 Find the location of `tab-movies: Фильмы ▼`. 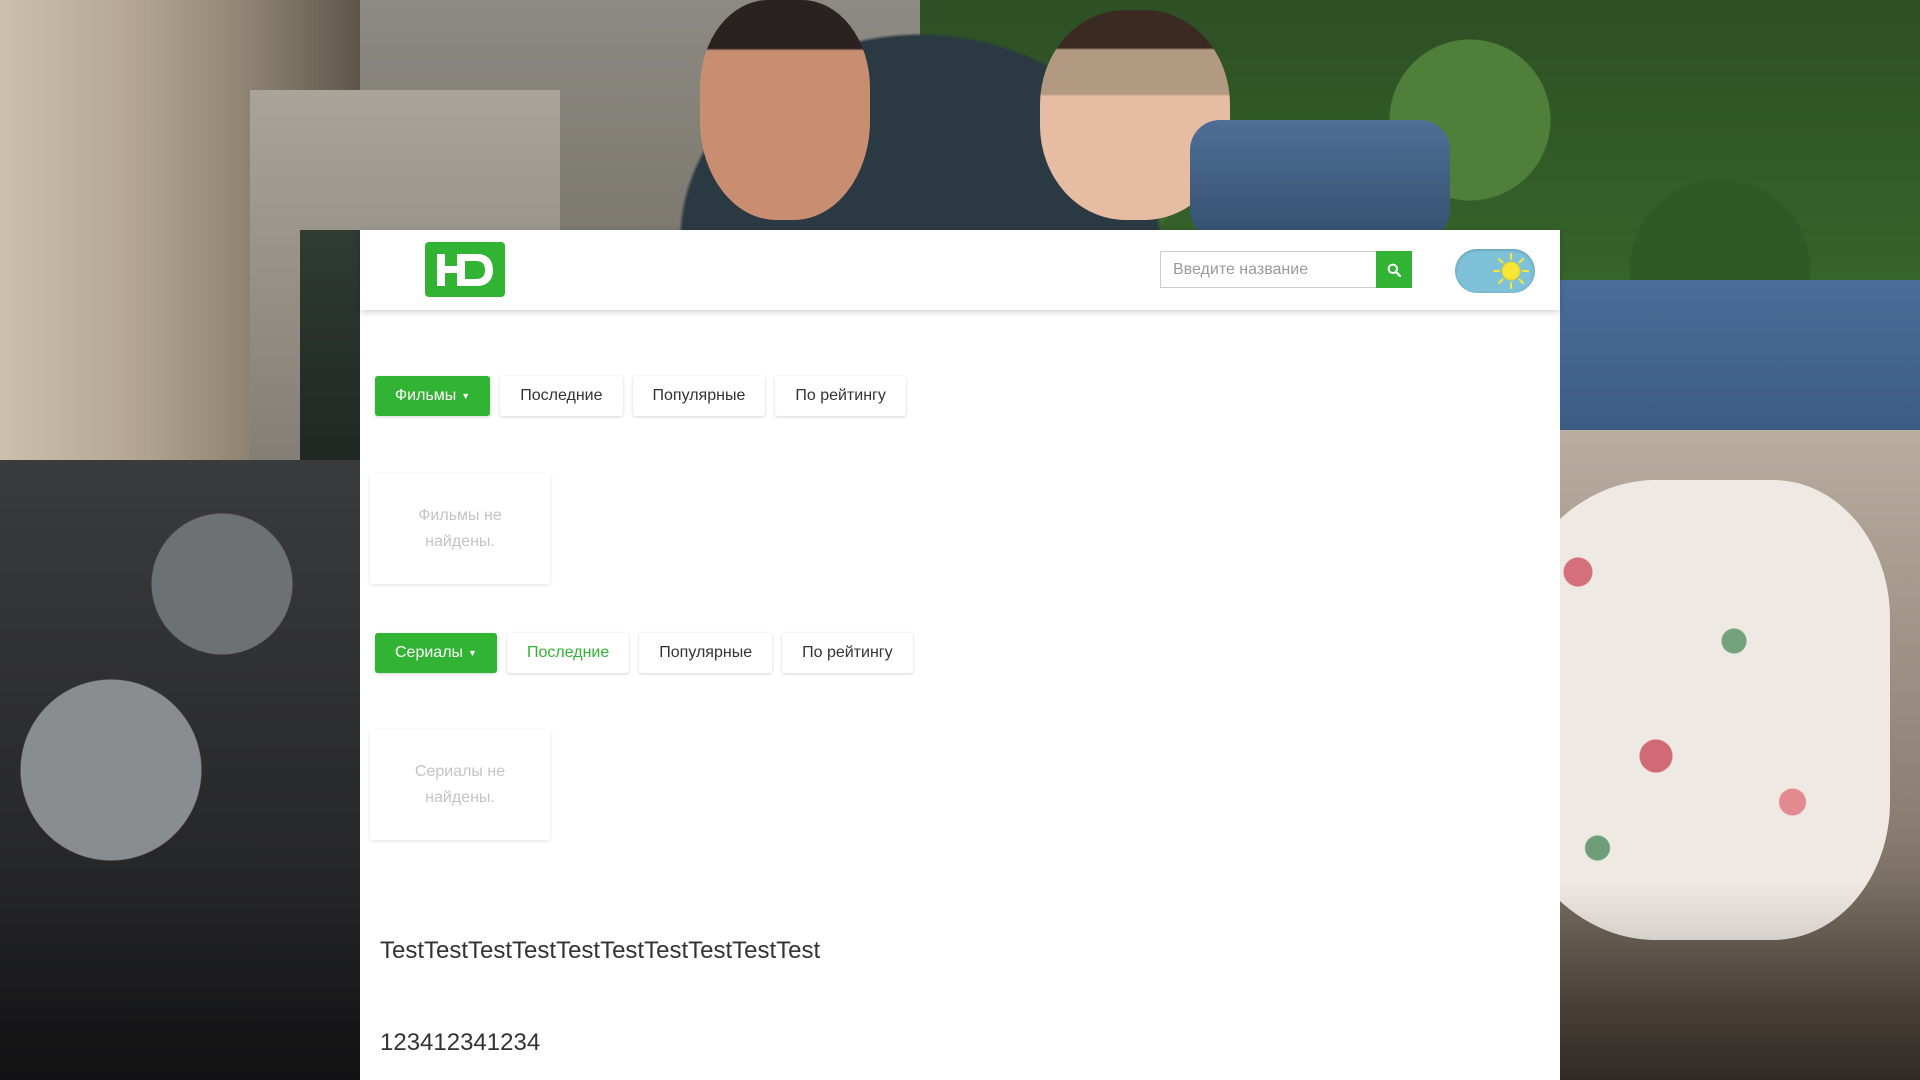

tab-movies: Фильмы ▼ is located at coordinates (433, 396).